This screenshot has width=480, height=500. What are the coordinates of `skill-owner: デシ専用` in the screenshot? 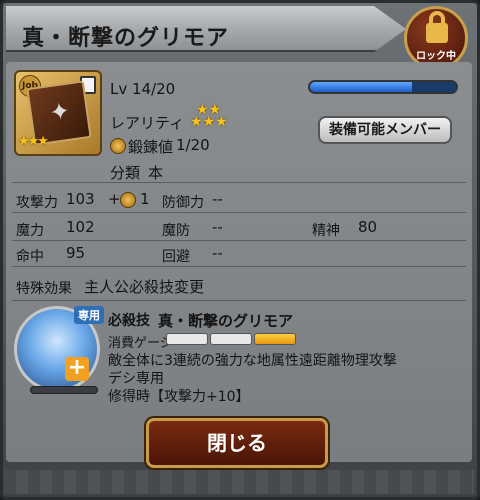 It's located at (136, 379).